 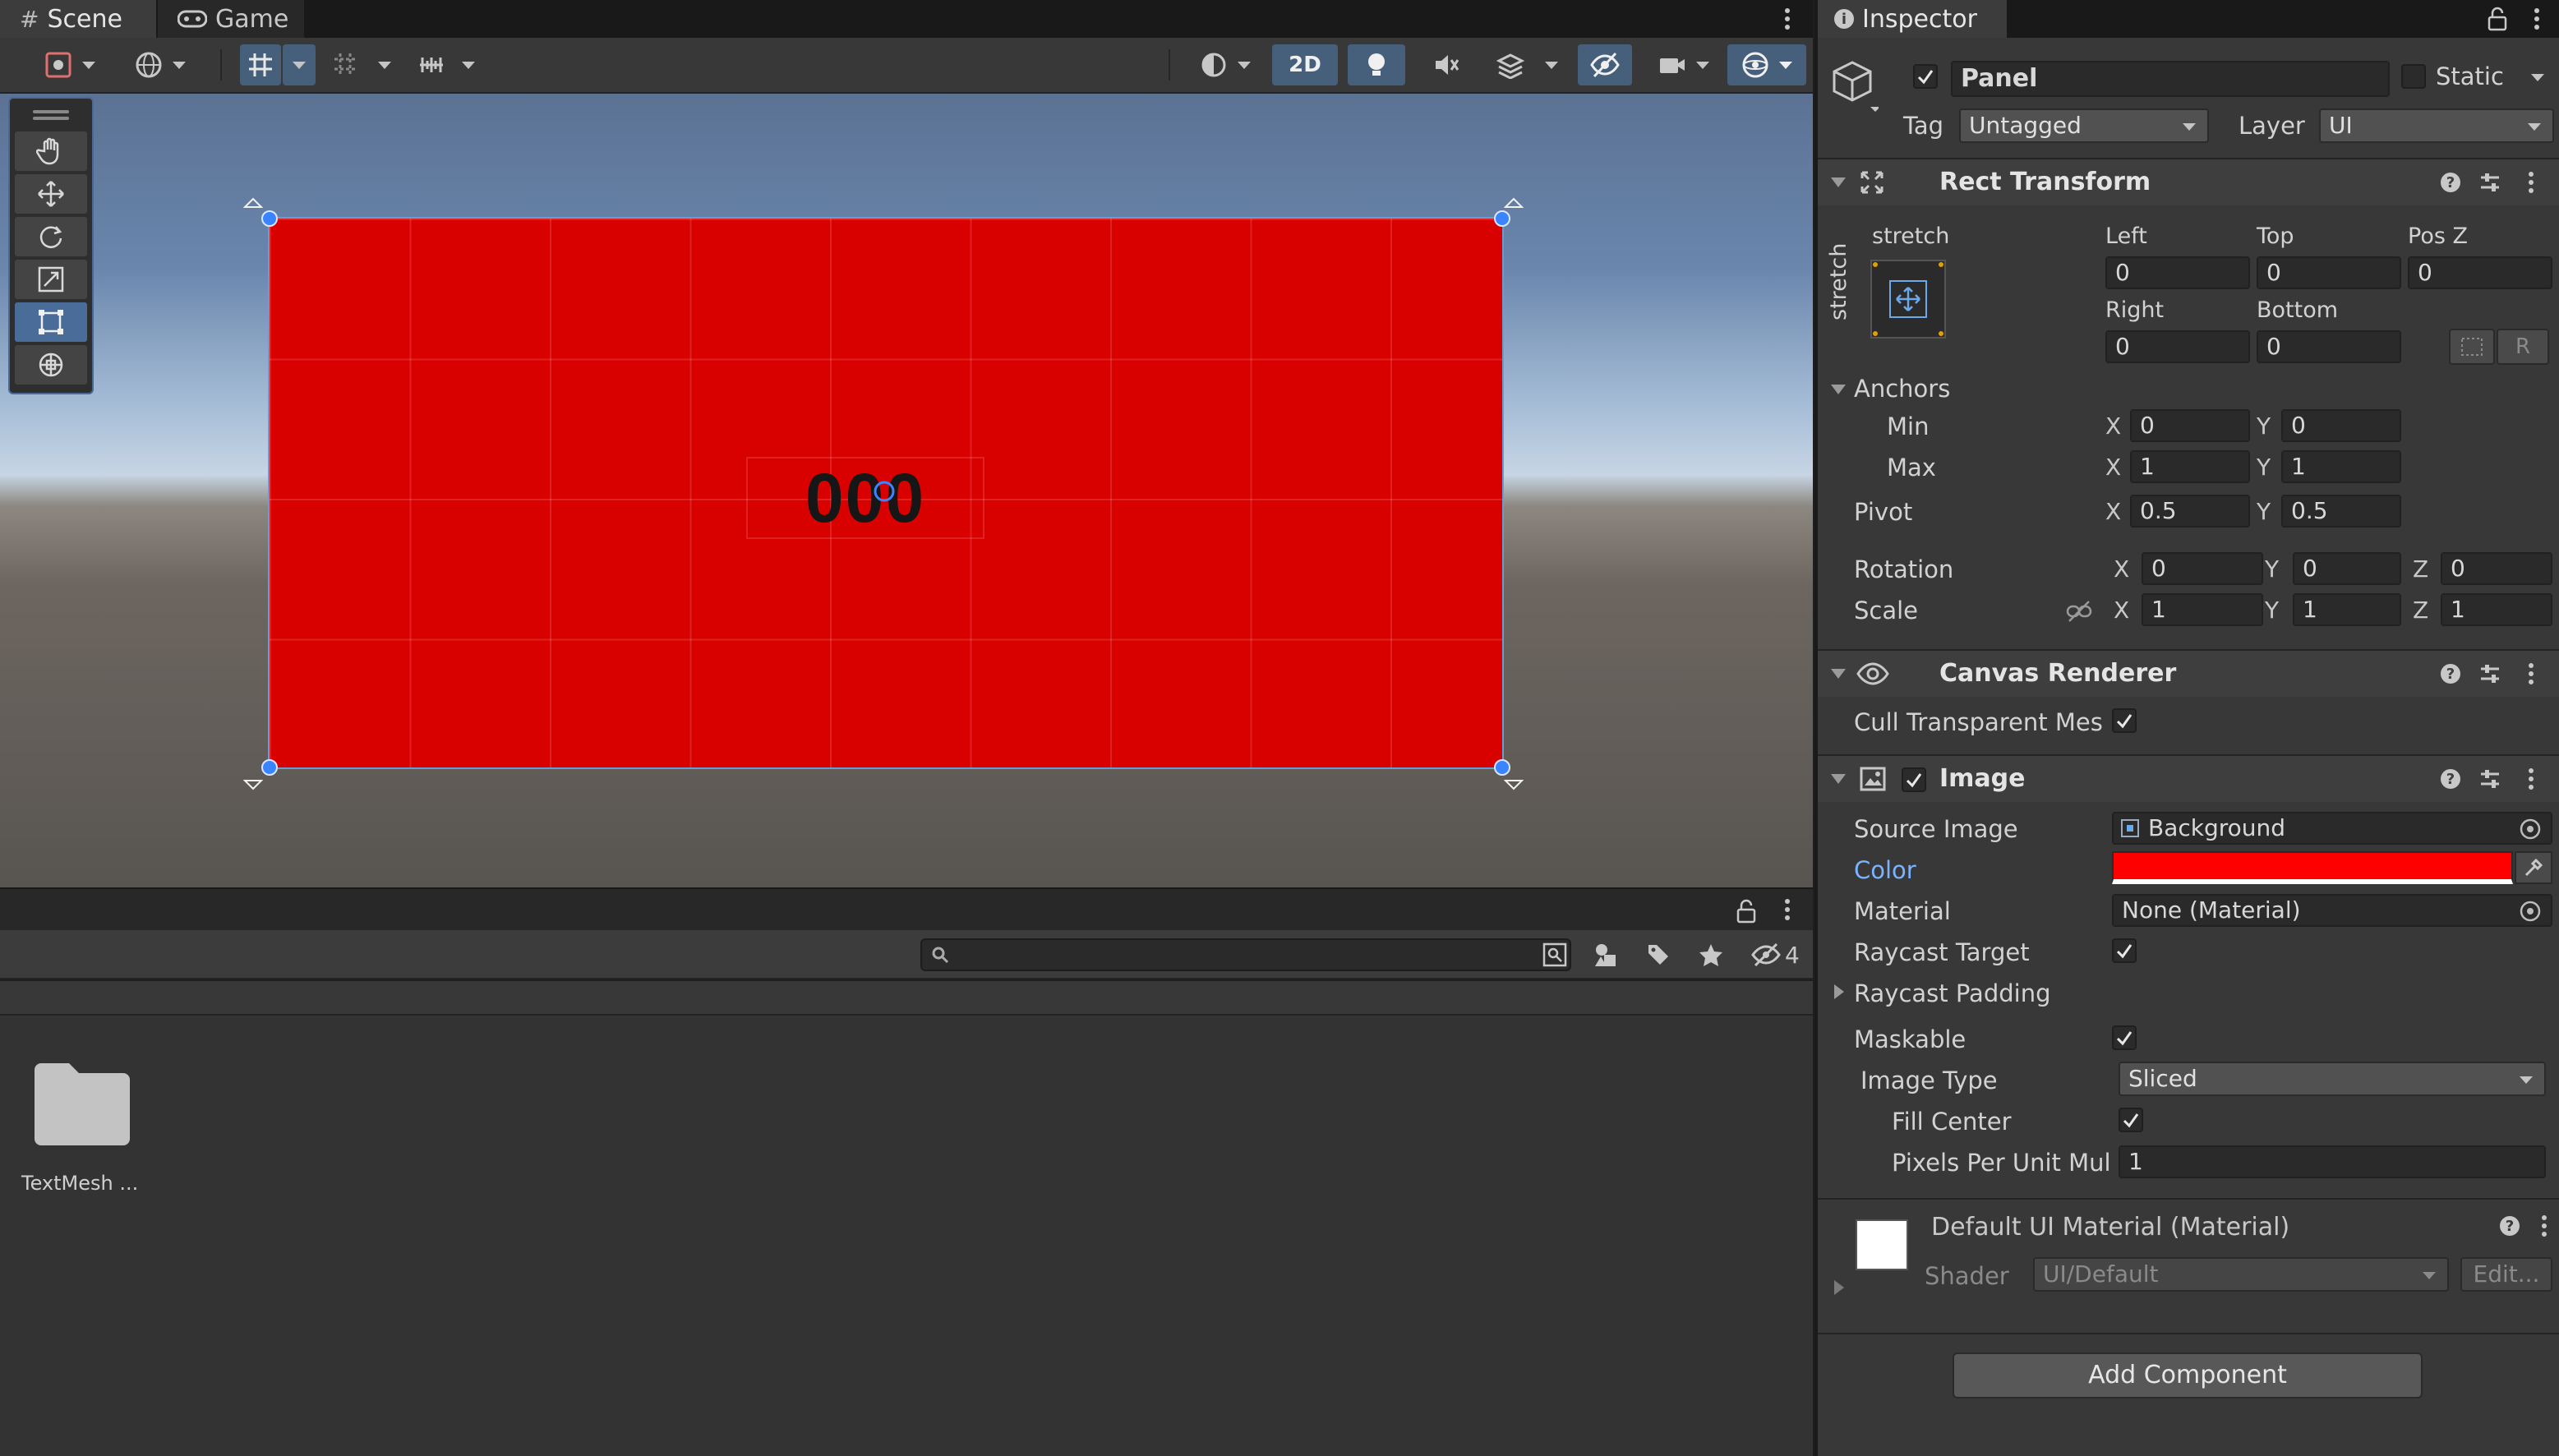 What do you see at coordinates (1605, 64) in the screenshot?
I see `hidden-objects-toggle` at bounding box center [1605, 64].